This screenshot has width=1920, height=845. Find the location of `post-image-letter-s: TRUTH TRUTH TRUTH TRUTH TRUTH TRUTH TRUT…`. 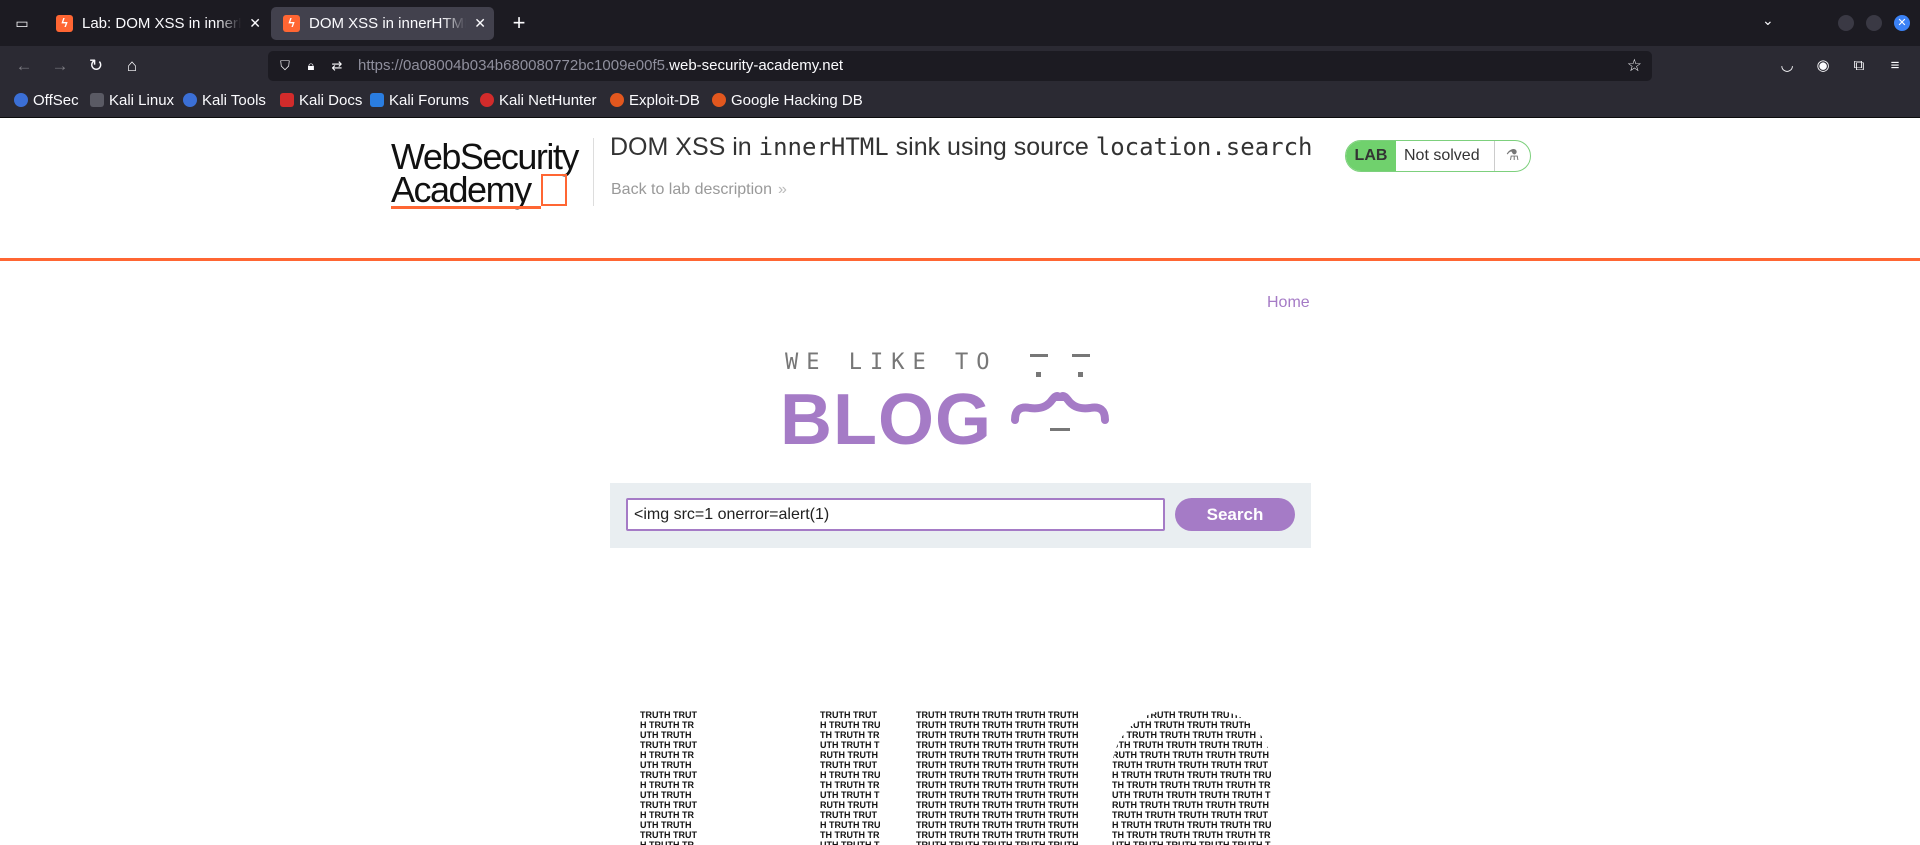

post-image-letter-s: TRUTH TRUTH TRUTH TRUTH TRUTH TRUTH TRUT… is located at coordinates (1192, 777).